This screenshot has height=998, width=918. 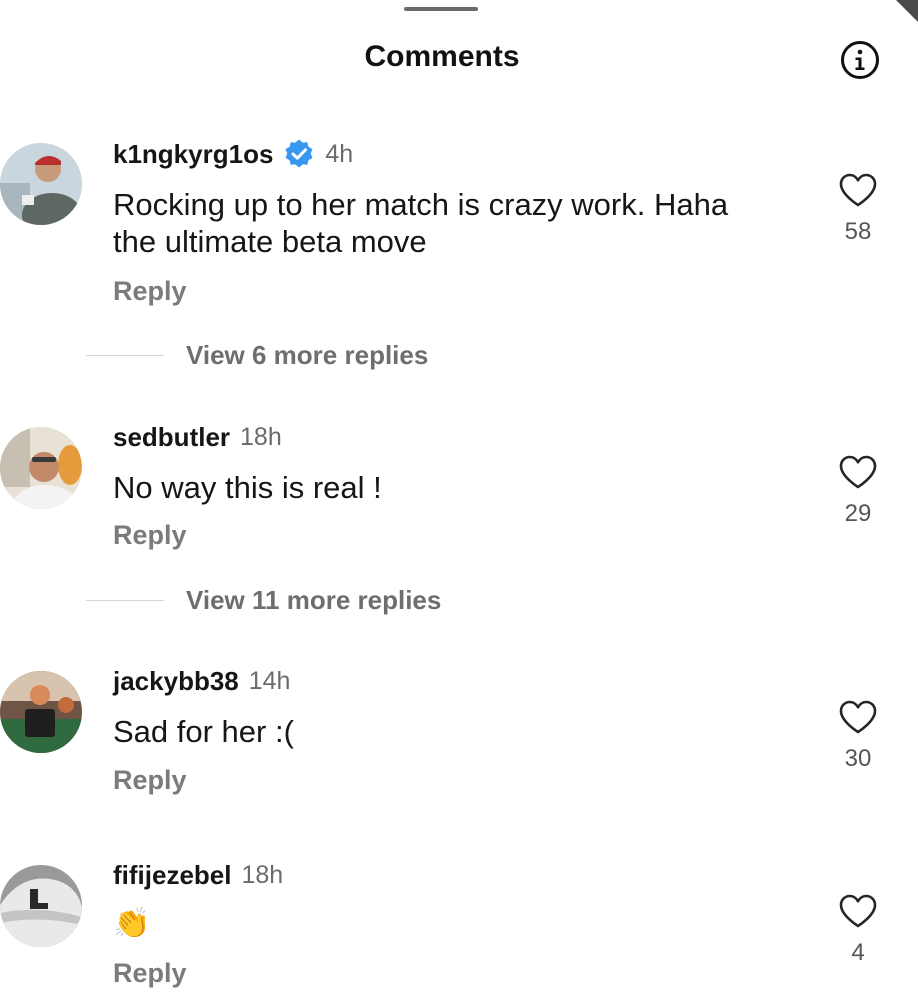 I want to click on username: sedbutler, so click(x=171, y=437).